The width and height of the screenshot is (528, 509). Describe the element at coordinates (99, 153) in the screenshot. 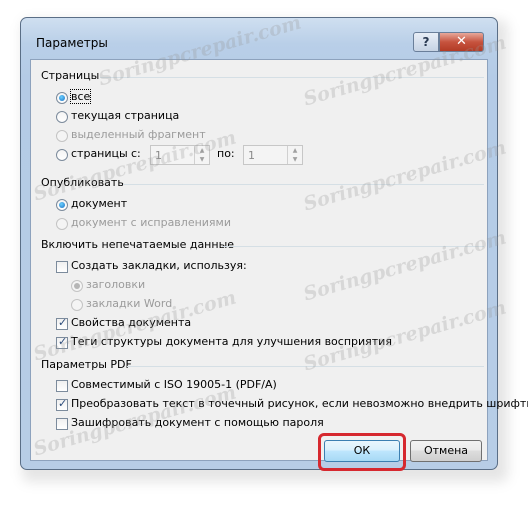

I see `radio-page-range-label: страницы` at that location.